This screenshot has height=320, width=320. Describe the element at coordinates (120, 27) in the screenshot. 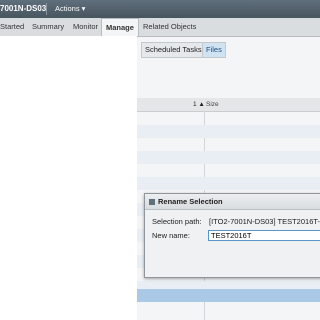

I see `tab-manage: Manage` at that location.